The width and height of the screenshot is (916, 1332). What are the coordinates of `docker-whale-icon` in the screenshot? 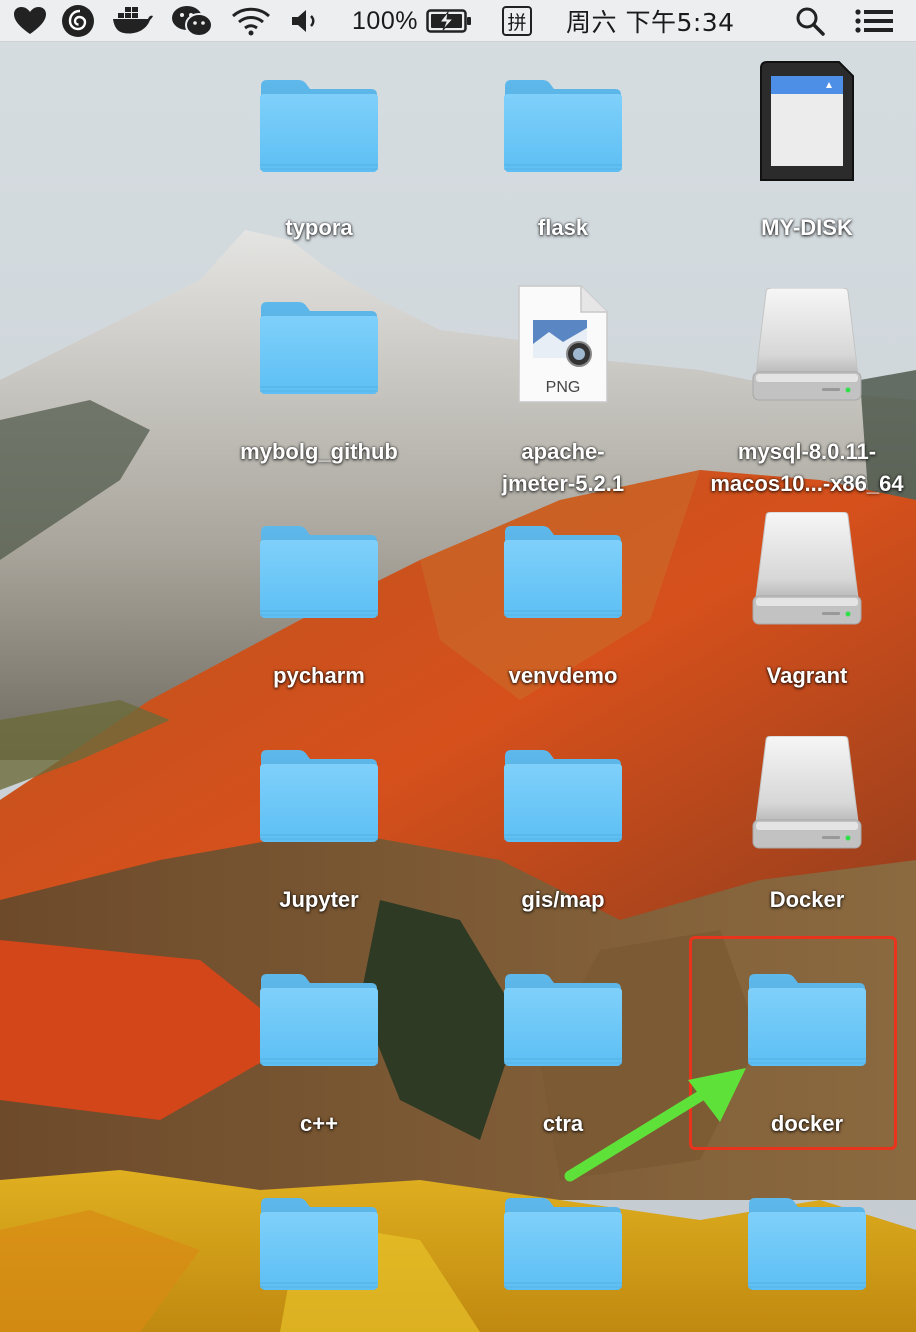 It's located at (133, 21).